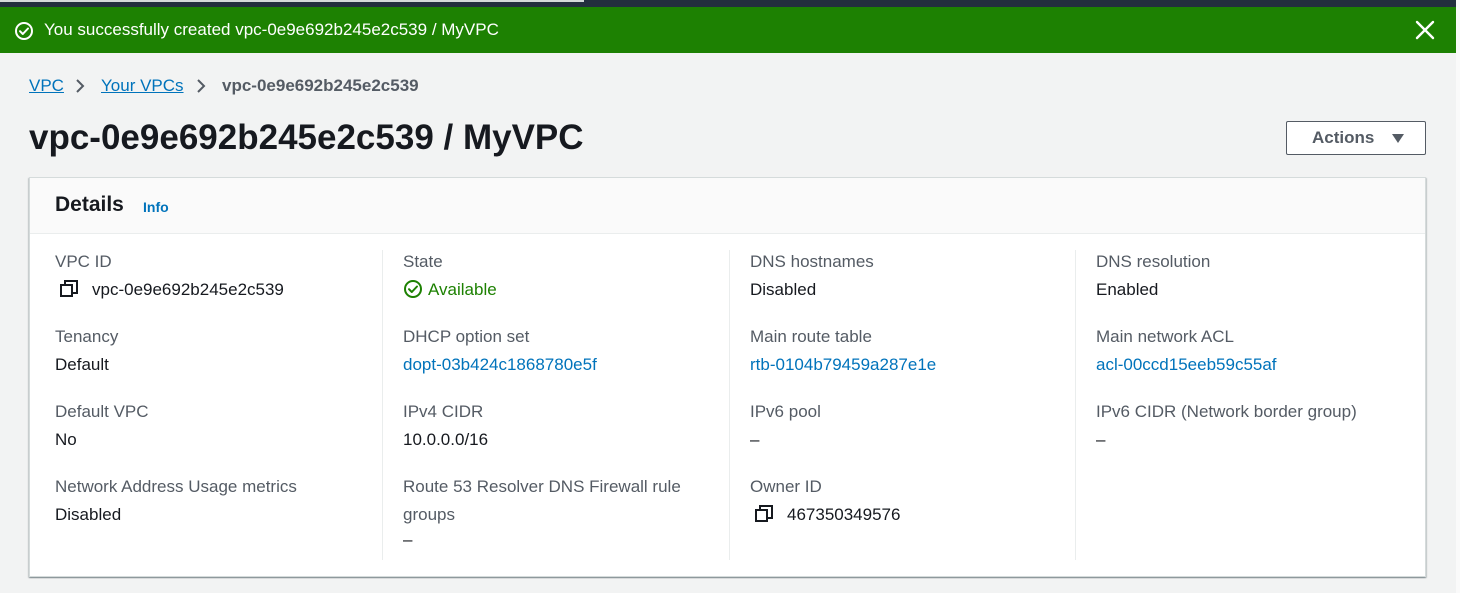  I want to click on field-label: DHCP option set, so click(466, 336).